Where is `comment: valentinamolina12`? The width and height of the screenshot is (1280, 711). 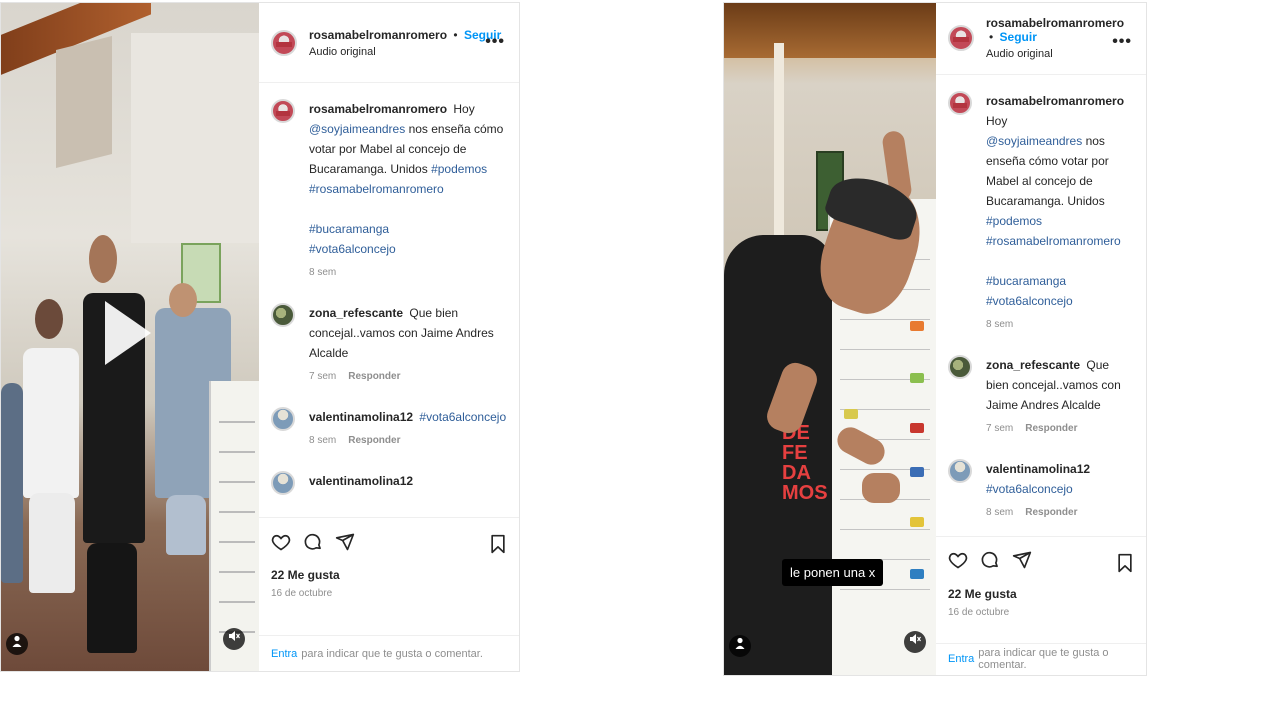
comment: valentinamolina12 is located at coordinates (389, 483).